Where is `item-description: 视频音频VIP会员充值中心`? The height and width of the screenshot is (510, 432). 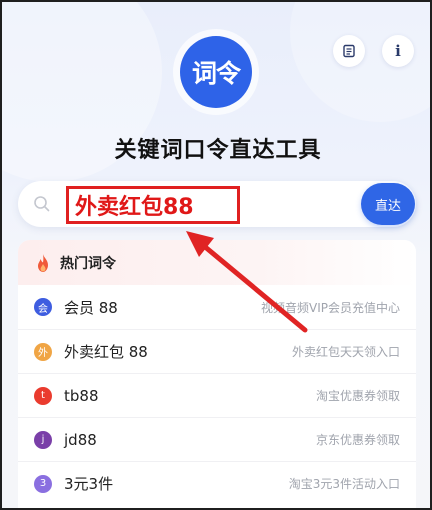
item-description: 视频音频VIP会员充值中心 is located at coordinates (330, 307).